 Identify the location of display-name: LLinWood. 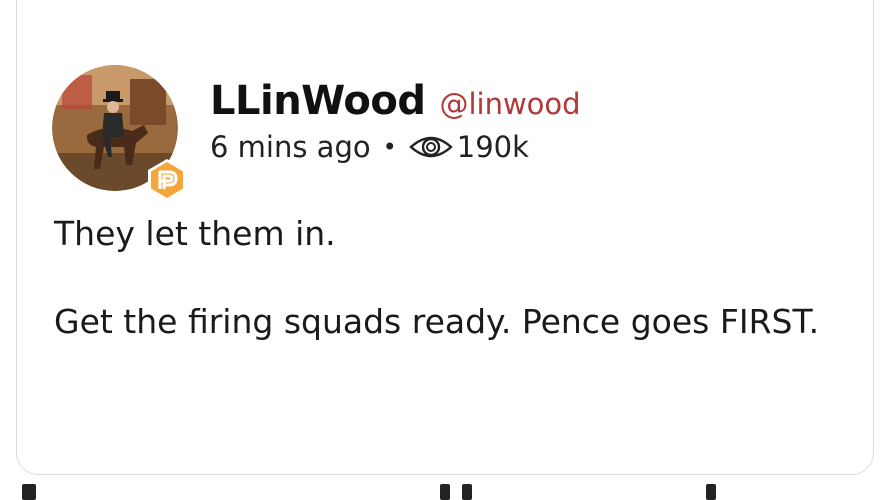
(318, 101).